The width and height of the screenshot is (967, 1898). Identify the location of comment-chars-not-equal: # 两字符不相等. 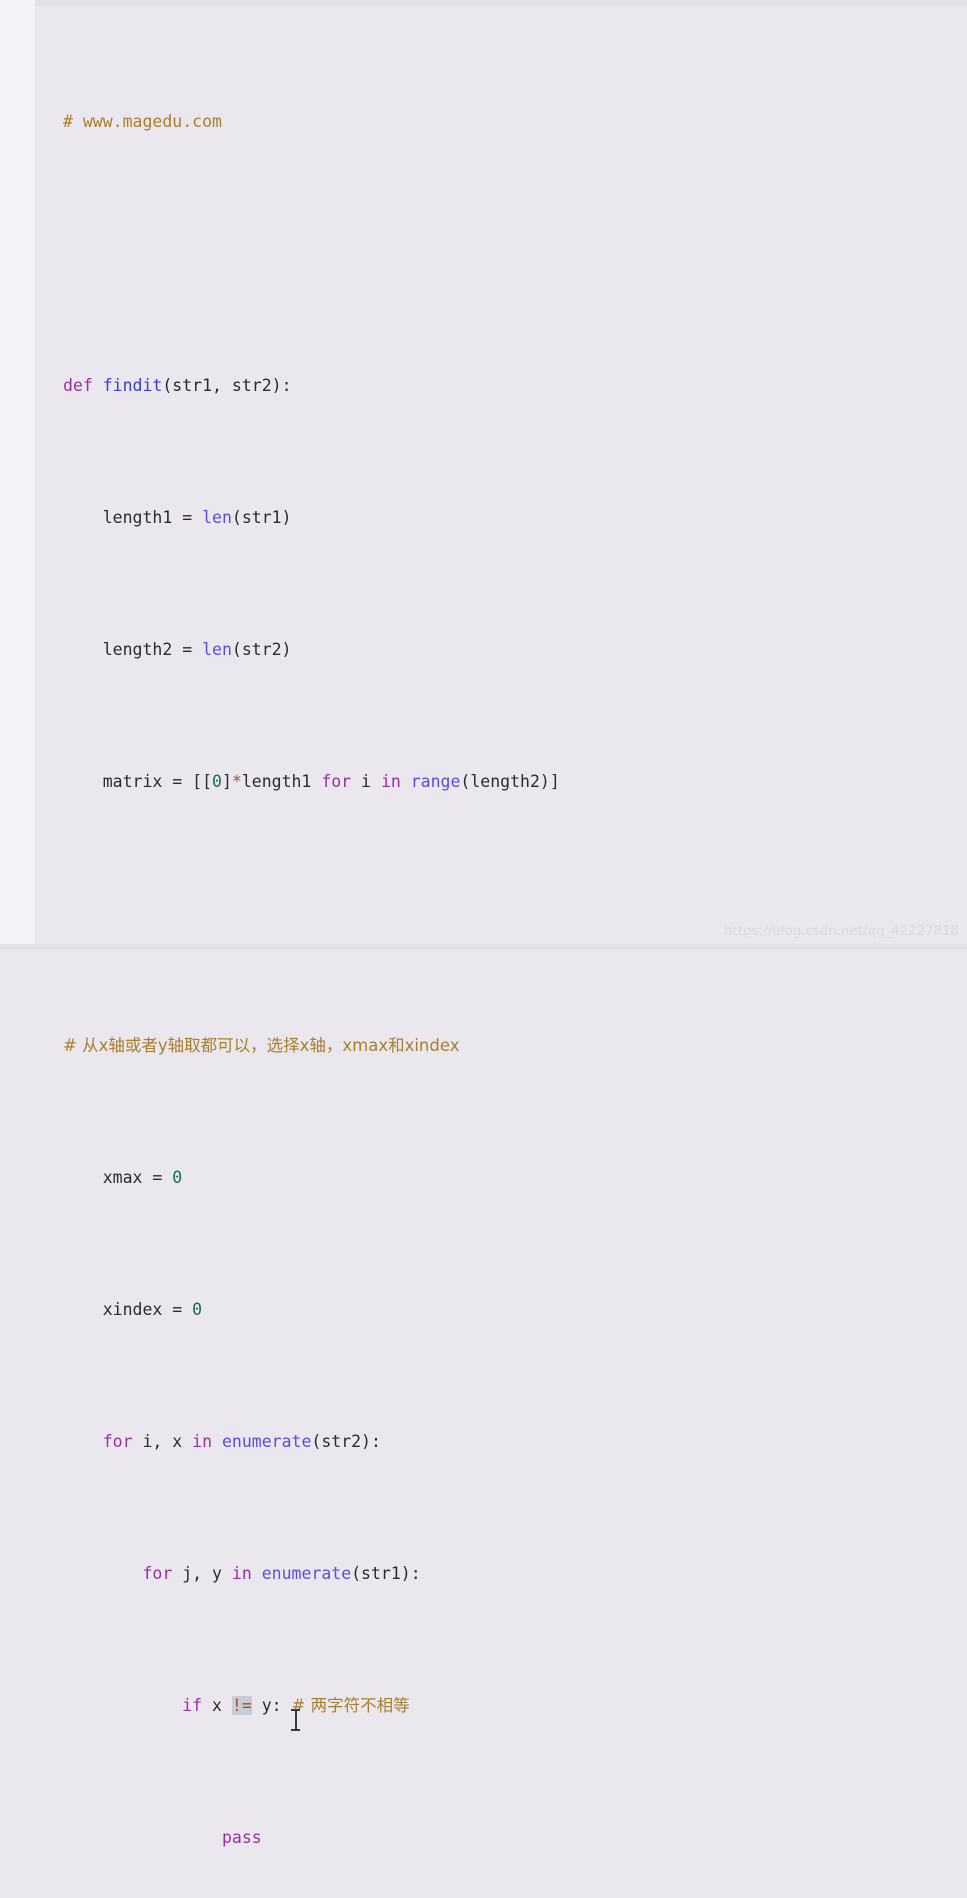
(350, 1705).